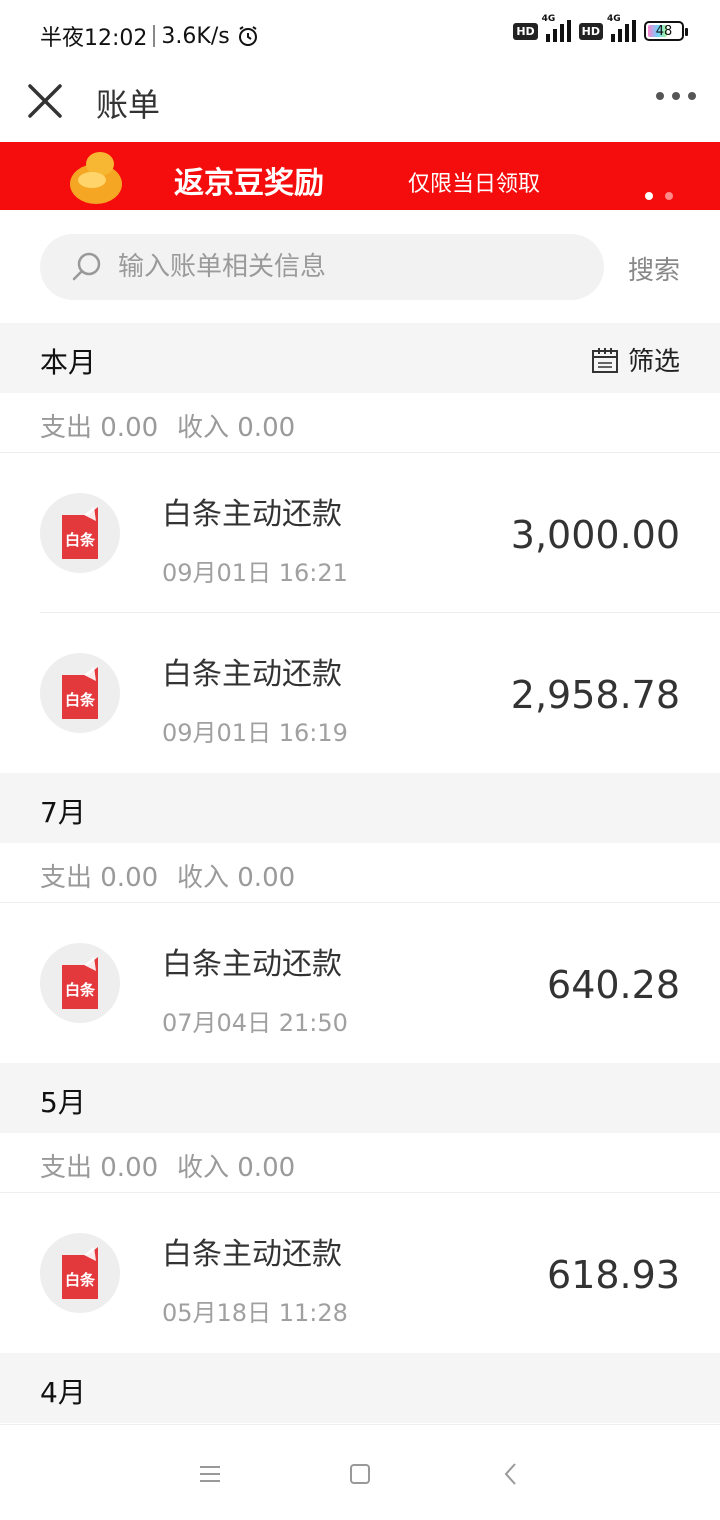 This screenshot has width=720, height=1520. I want to click on month-header: 本月 筛选, so click(360, 358).